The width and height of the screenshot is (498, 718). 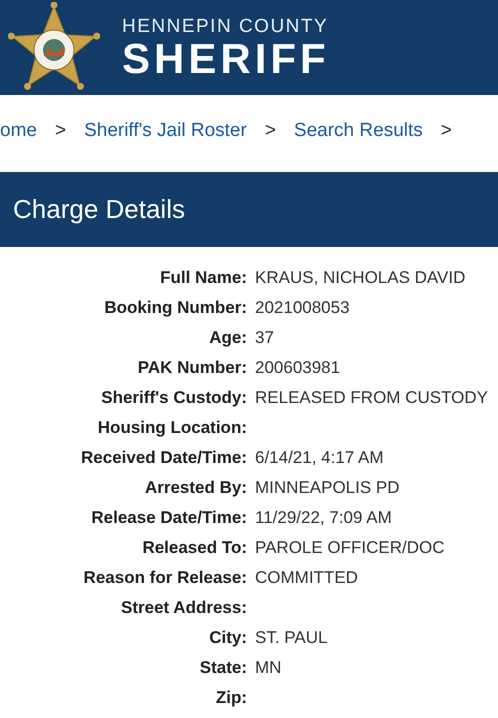 I want to click on field-label: Received Date/Time:, so click(x=163, y=458).